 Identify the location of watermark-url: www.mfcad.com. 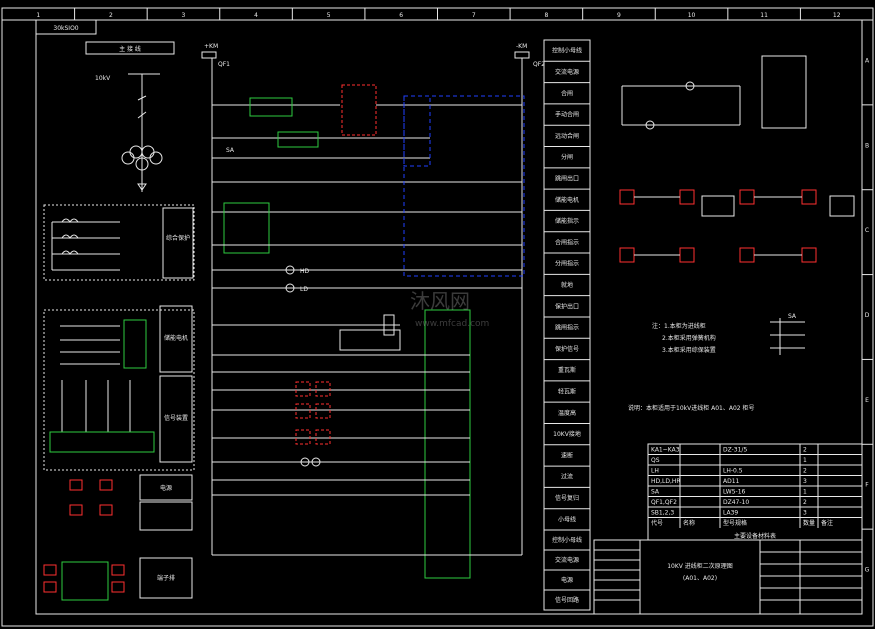
(452, 324).